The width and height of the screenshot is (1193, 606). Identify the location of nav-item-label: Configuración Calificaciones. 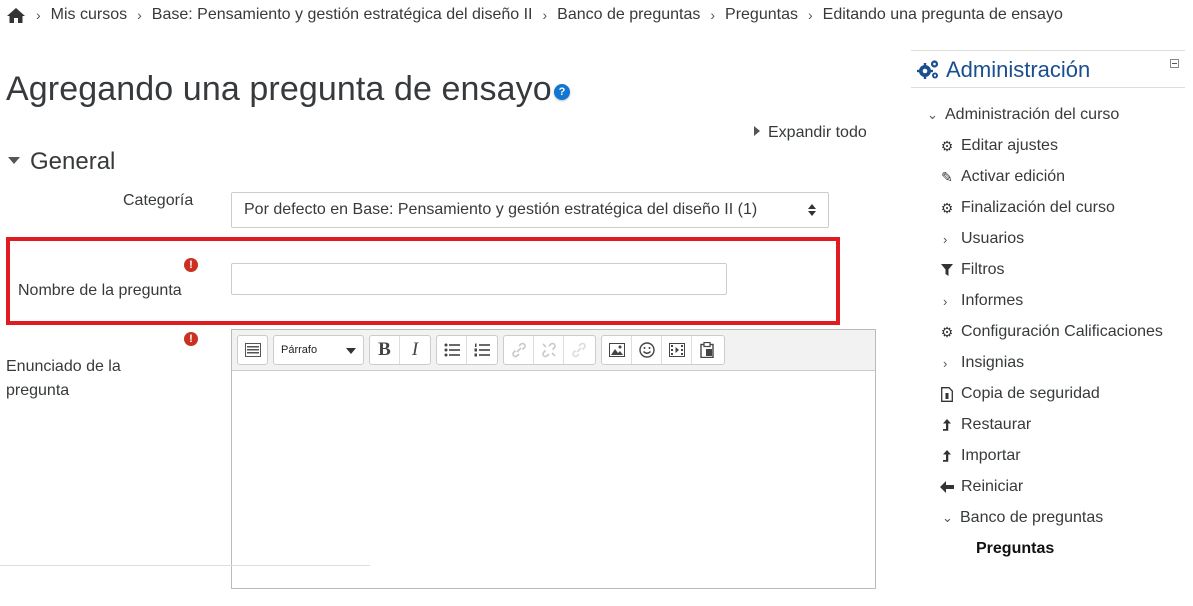
(1062, 331).